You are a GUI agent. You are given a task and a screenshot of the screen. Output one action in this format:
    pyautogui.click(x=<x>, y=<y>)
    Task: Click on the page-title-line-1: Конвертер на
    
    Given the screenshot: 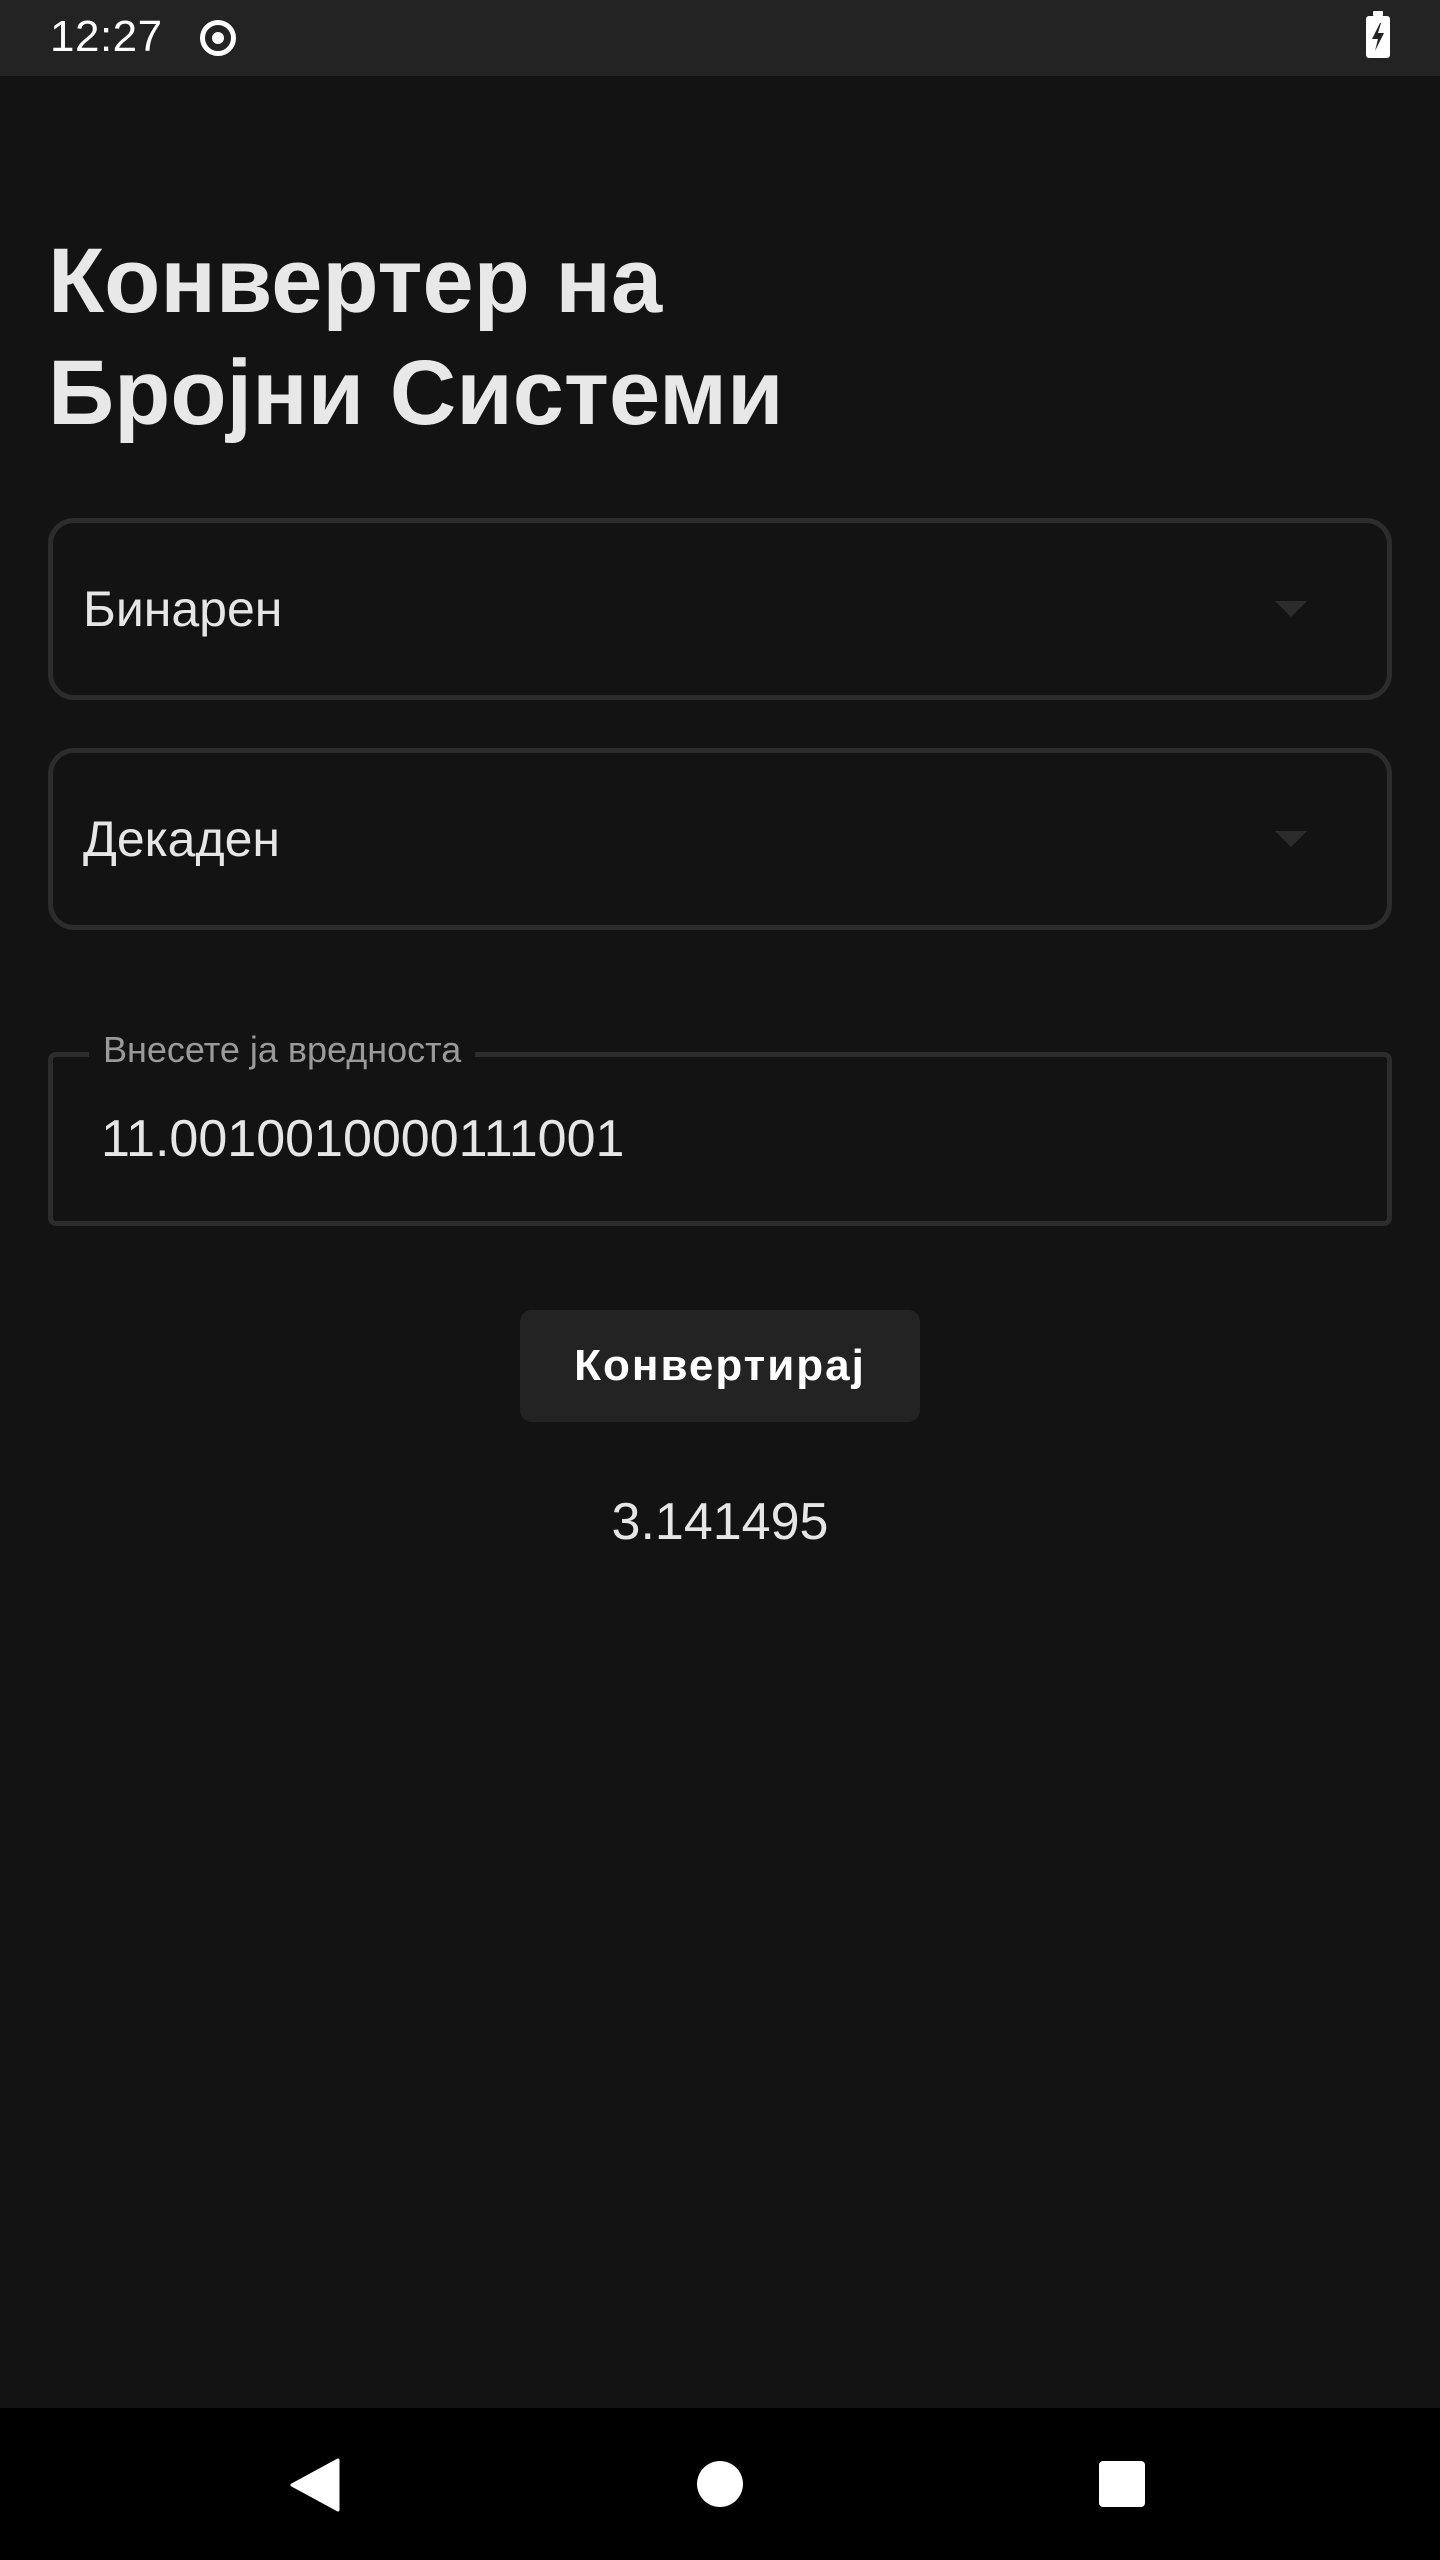 What is the action you would take?
    pyautogui.click(x=355, y=281)
    